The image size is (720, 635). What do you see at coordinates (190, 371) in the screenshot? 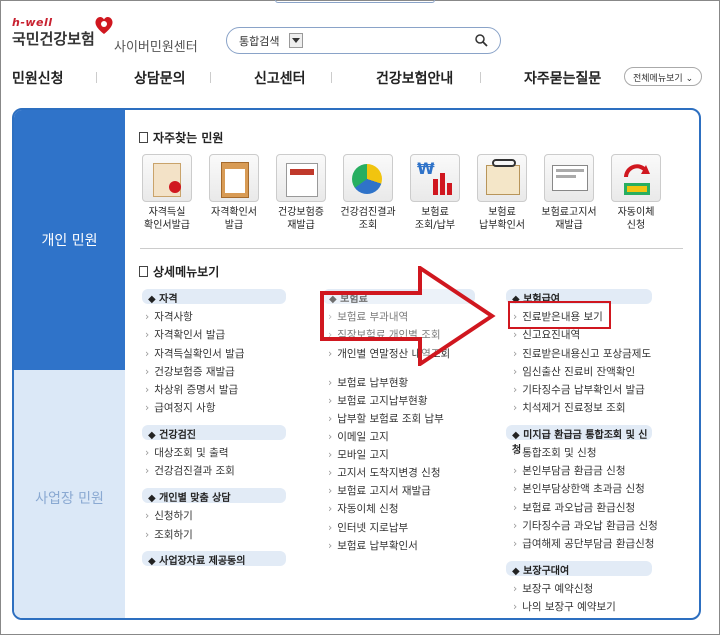
I see `menu-link: 건강보험증 재발급` at bounding box center [190, 371].